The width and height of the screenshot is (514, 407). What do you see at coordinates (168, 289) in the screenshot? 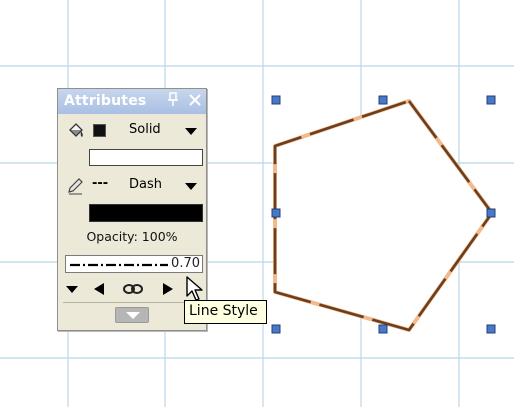
I see `end-arrowhead-icon` at bounding box center [168, 289].